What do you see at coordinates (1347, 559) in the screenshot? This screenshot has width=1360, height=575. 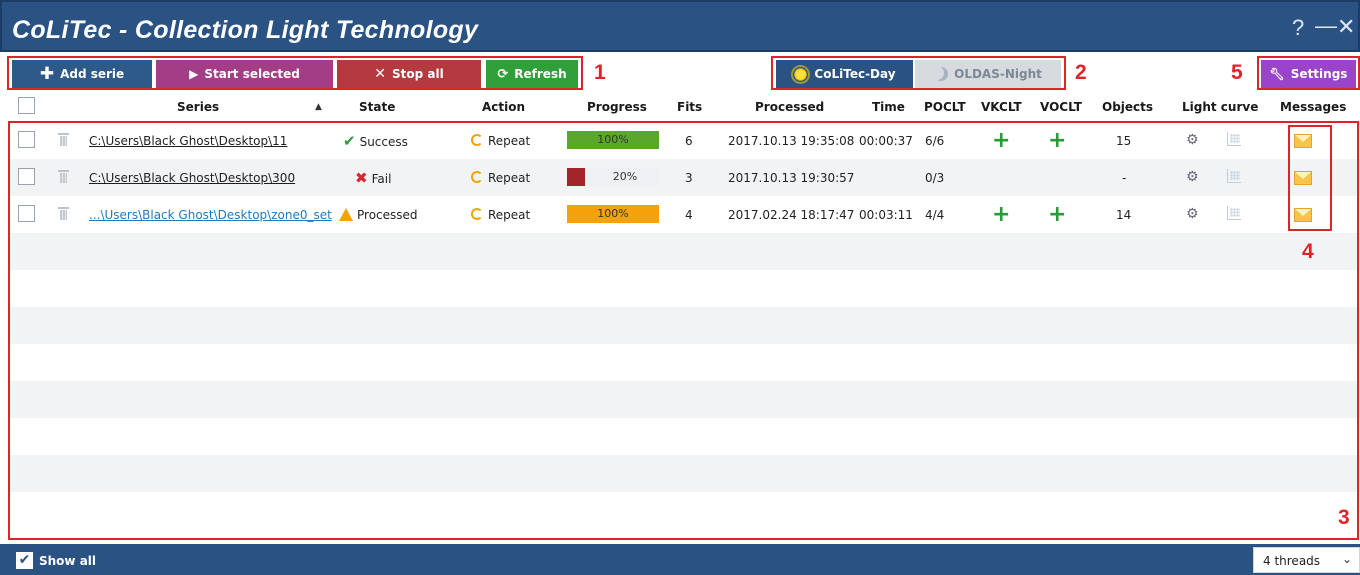 I see `chevron-down-icon: ⌄` at bounding box center [1347, 559].